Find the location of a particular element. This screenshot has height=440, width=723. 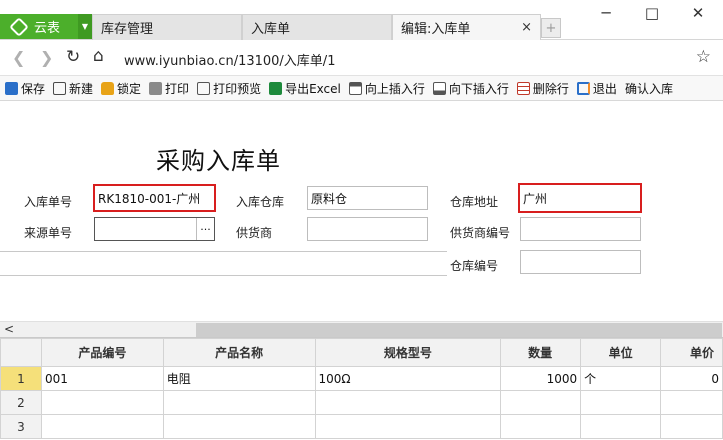

grid-header-row: 产品编号 产品名称 规格型号 数量 单位 单价 is located at coordinates (361, 352).